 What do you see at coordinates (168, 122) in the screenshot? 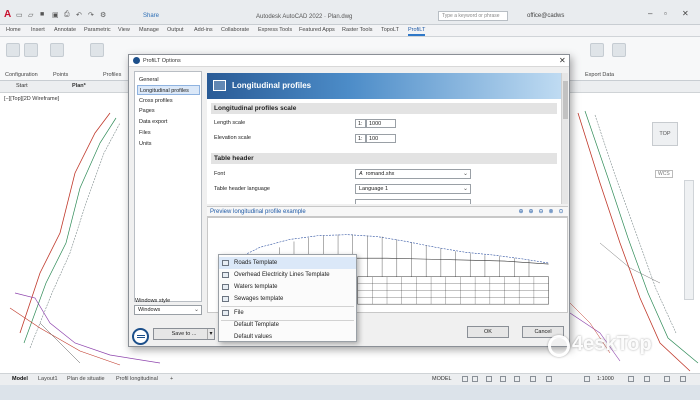
I see `nav-item-data-export: Data export` at bounding box center [168, 122].